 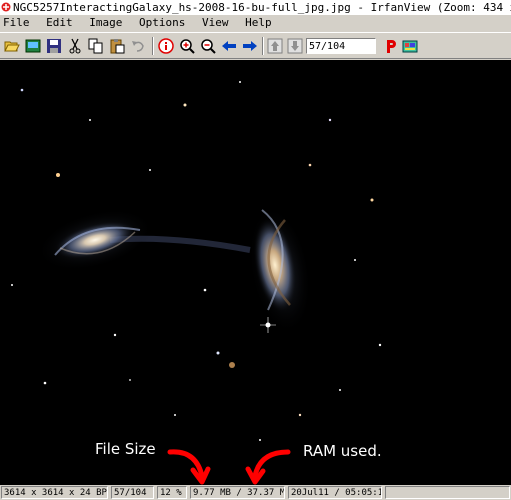 I want to click on menu-image: Image, so click(x=104, y=23).